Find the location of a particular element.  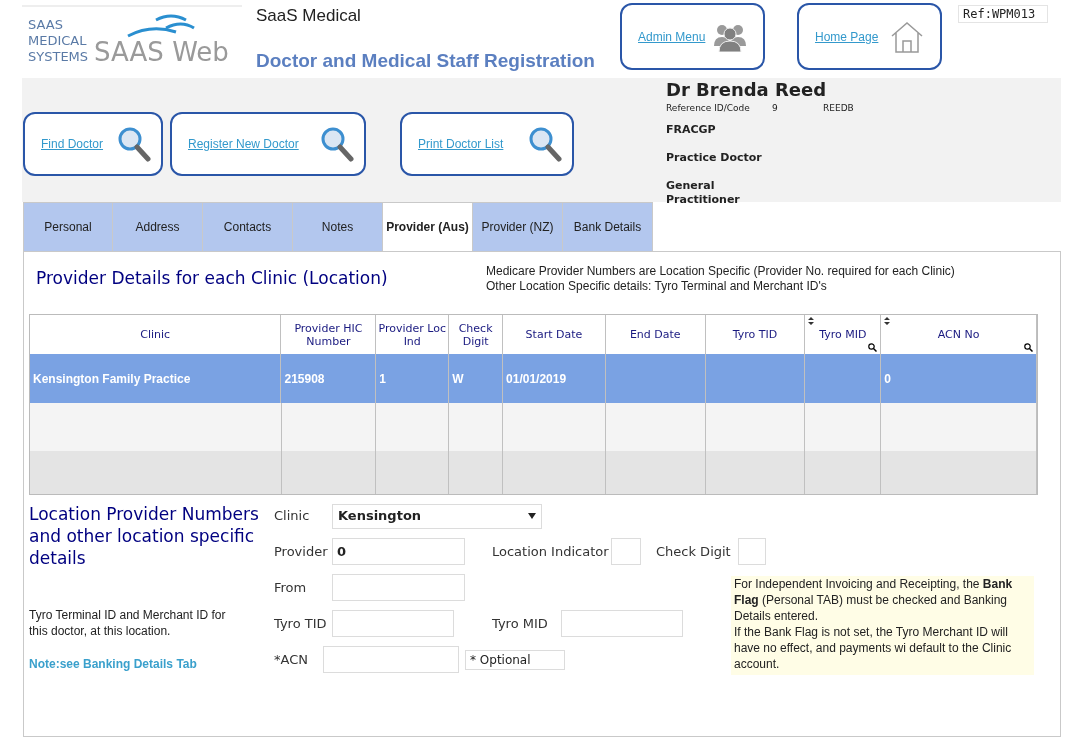

field-label: Check Digit is located at coordinates (694, 551).